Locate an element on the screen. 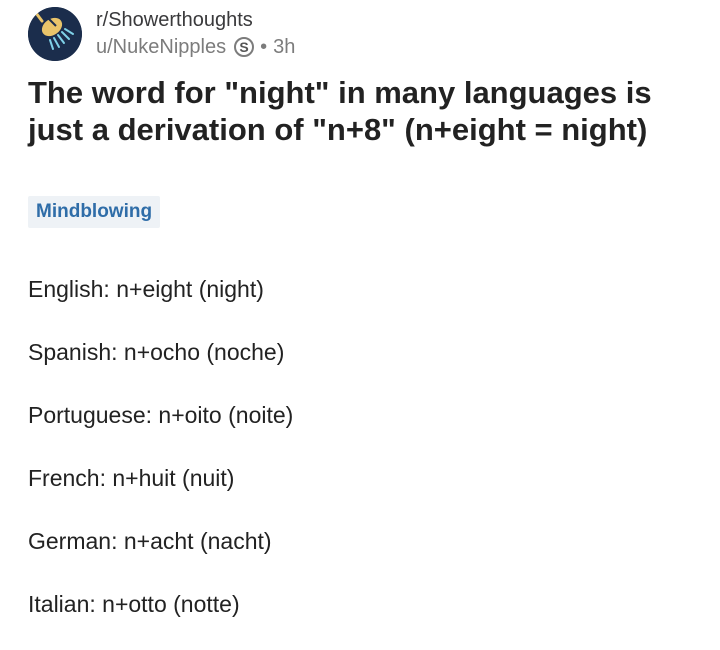  body-line: Portuguese: n+oito (noite) is located at coordinates (161, 415).